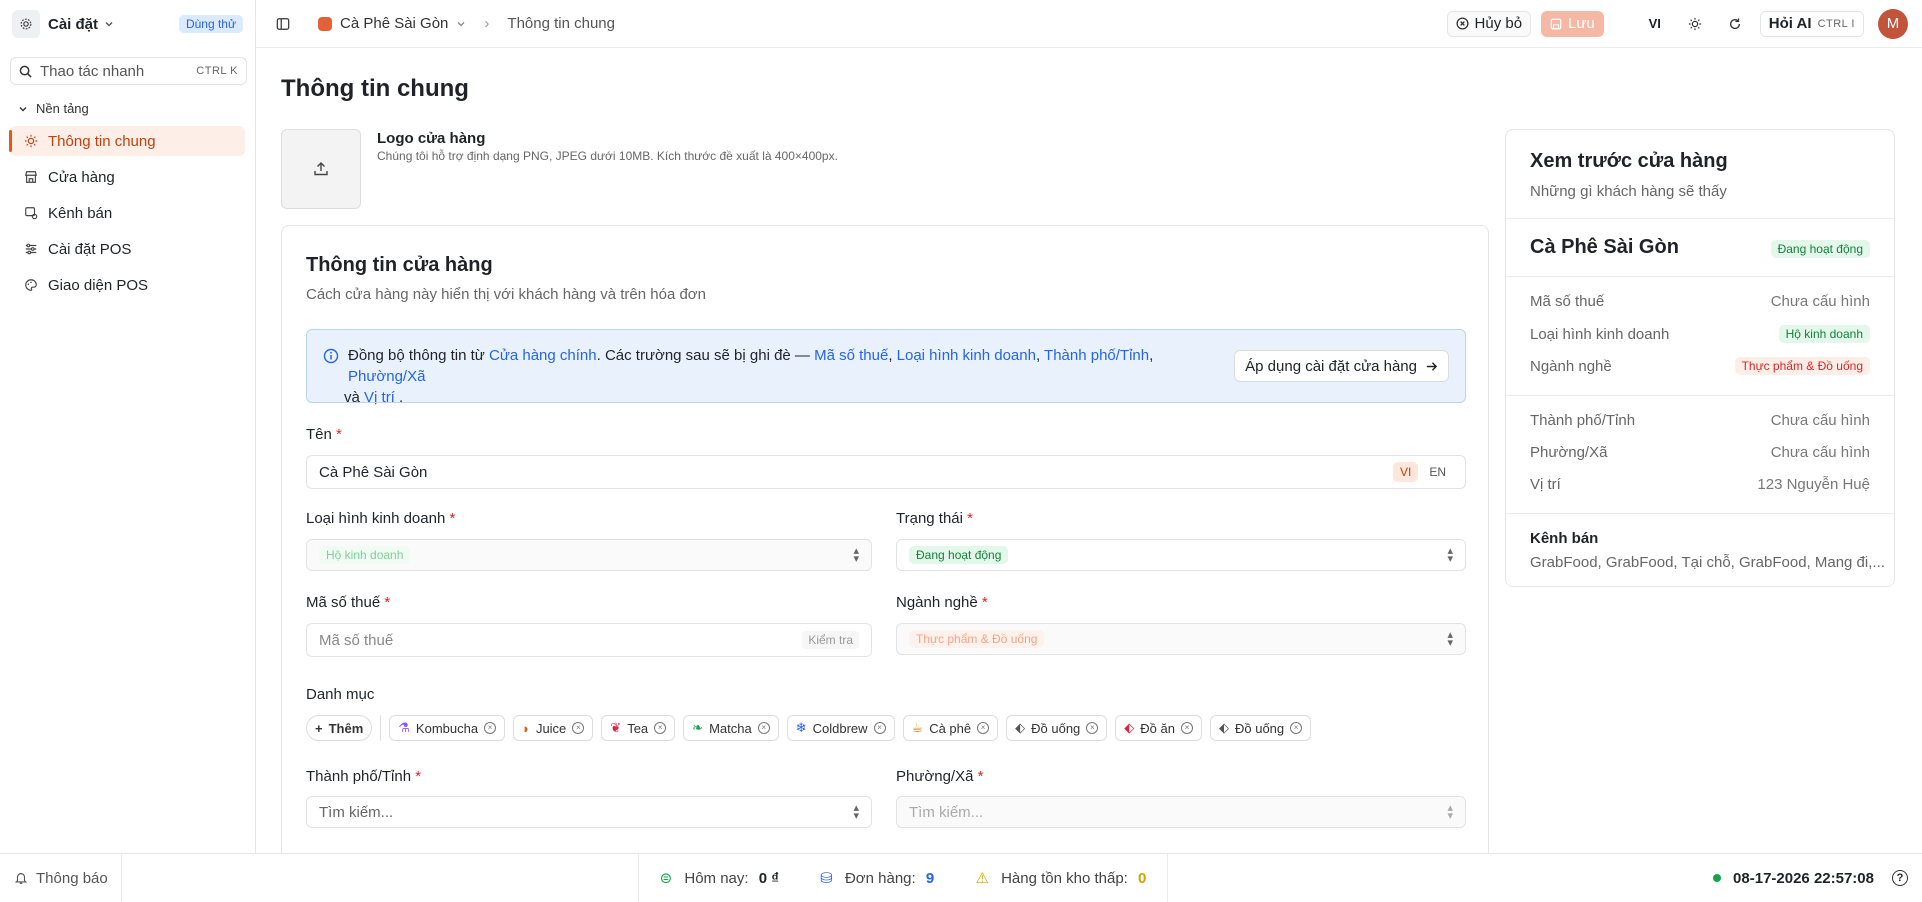 This screenshot has width=1922, height=902. What do you see at coordinates (365, 555) in the screenshot?
I see `business-type-value: Hộ kinh doanh` at bounding box center [365, 555].